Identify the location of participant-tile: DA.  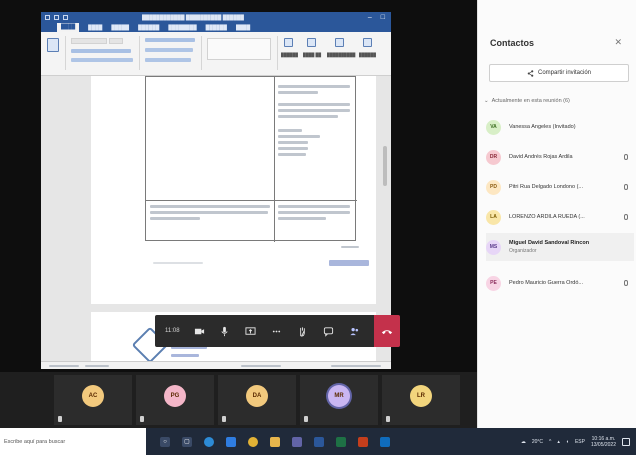
(257, 400).